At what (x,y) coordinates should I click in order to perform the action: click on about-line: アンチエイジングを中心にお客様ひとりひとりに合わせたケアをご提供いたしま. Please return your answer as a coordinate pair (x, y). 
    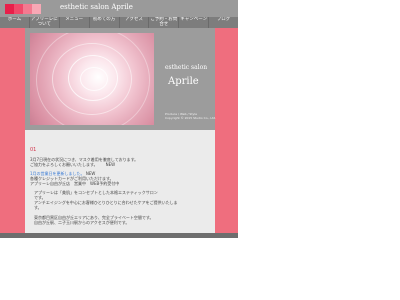
    Looking at the image, I should click on (106, 202).